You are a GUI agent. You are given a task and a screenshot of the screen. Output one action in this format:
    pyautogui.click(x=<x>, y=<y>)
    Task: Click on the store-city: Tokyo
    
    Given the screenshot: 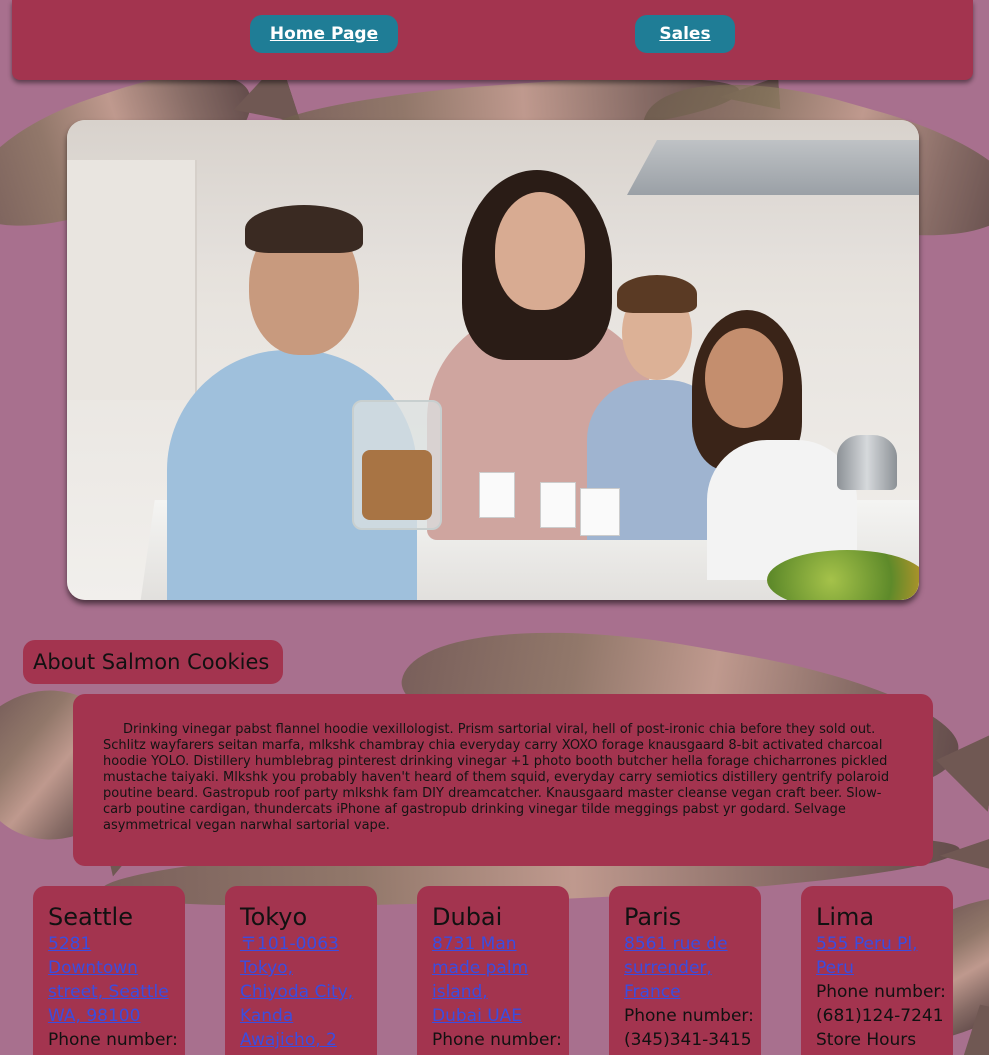 What is the action you would take?
    pyautogui.click(x=274, y=917)
    